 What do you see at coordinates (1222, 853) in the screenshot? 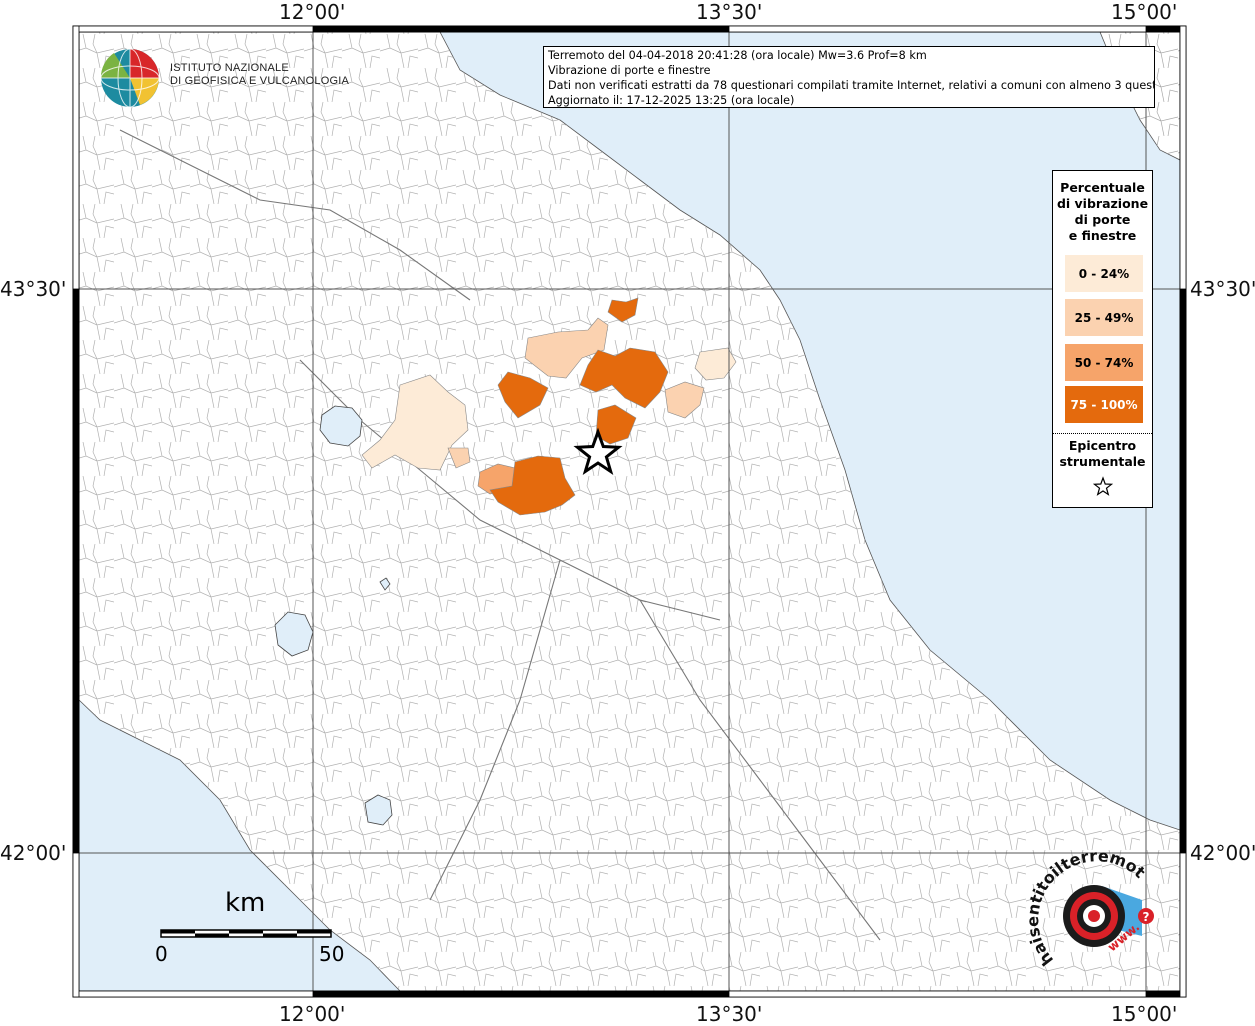
I see `lat-label-right-2: 42°00'` at bounding box center [1222, 853].